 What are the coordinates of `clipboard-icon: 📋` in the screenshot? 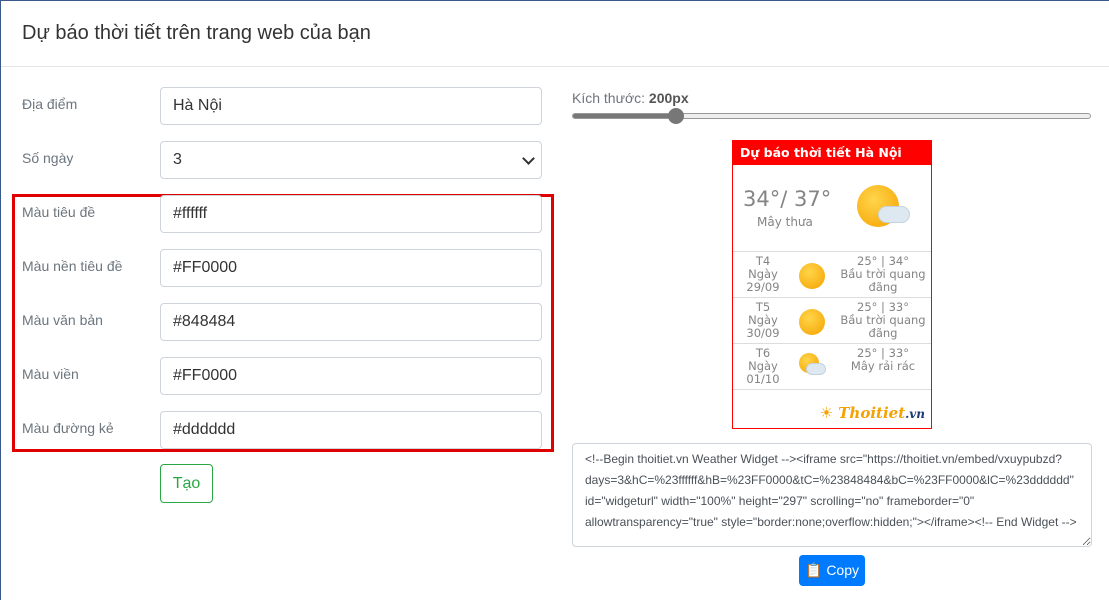 It's located at (813, 570).